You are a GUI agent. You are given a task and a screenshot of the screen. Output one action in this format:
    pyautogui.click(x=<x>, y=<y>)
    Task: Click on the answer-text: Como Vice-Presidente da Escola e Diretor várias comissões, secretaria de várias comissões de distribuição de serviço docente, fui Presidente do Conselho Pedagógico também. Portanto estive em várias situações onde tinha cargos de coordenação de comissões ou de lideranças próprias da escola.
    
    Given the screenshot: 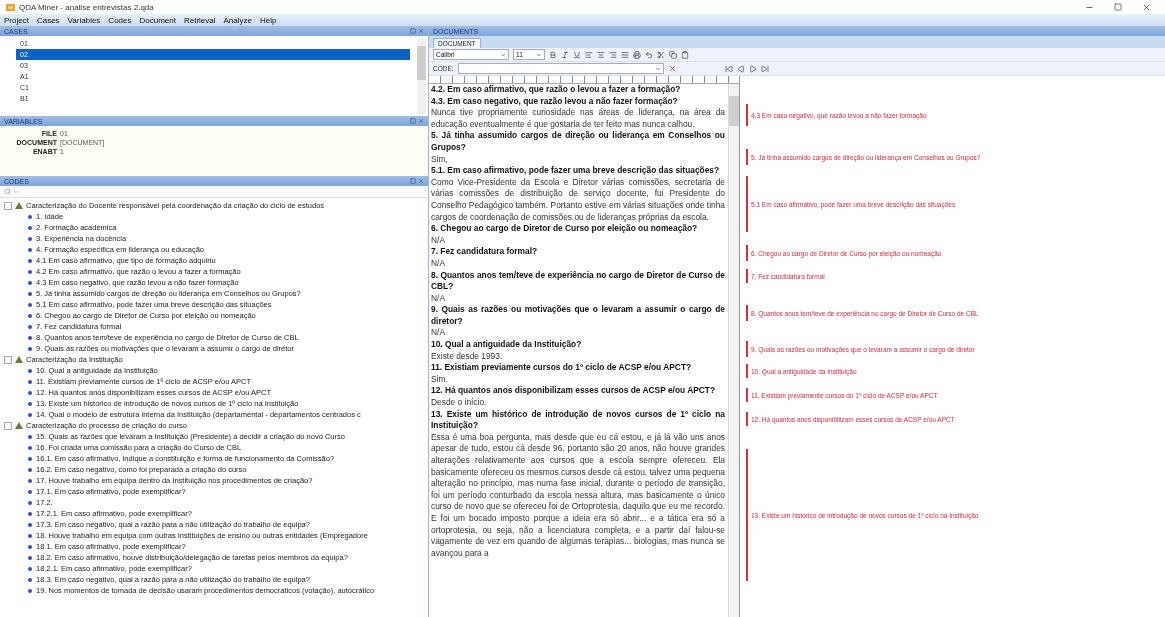 What is the action you would take?
    pyautogui.click(x=578, y=200)
    